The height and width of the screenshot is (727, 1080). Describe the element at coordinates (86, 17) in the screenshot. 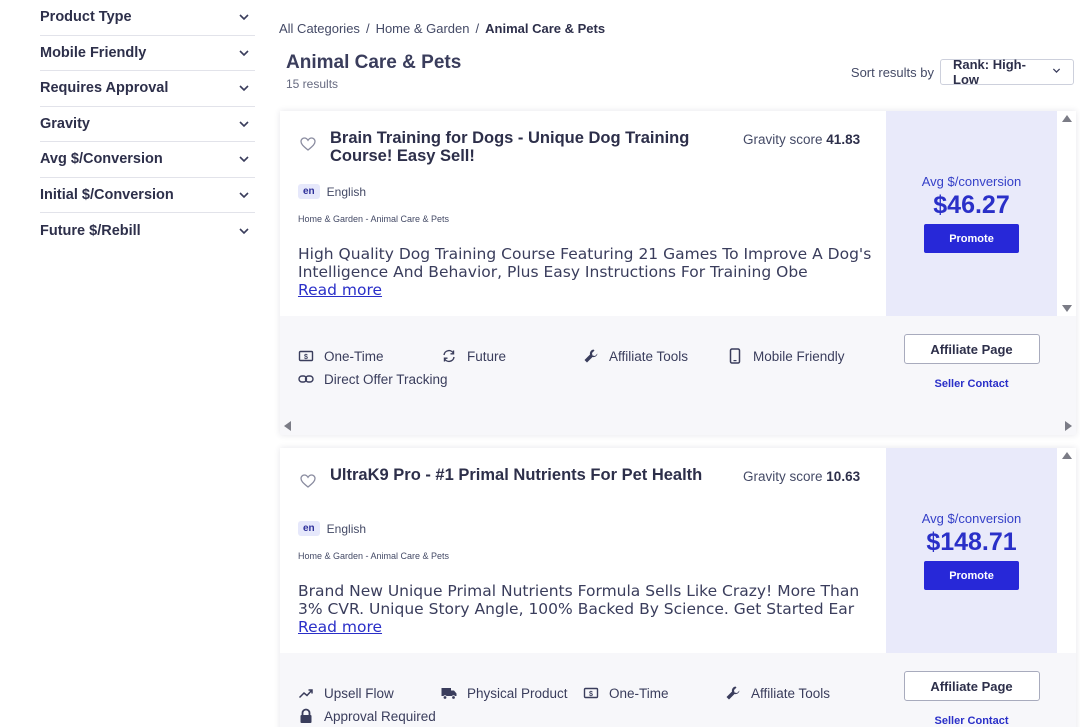

I see `filter-label: Product Type` at that location.